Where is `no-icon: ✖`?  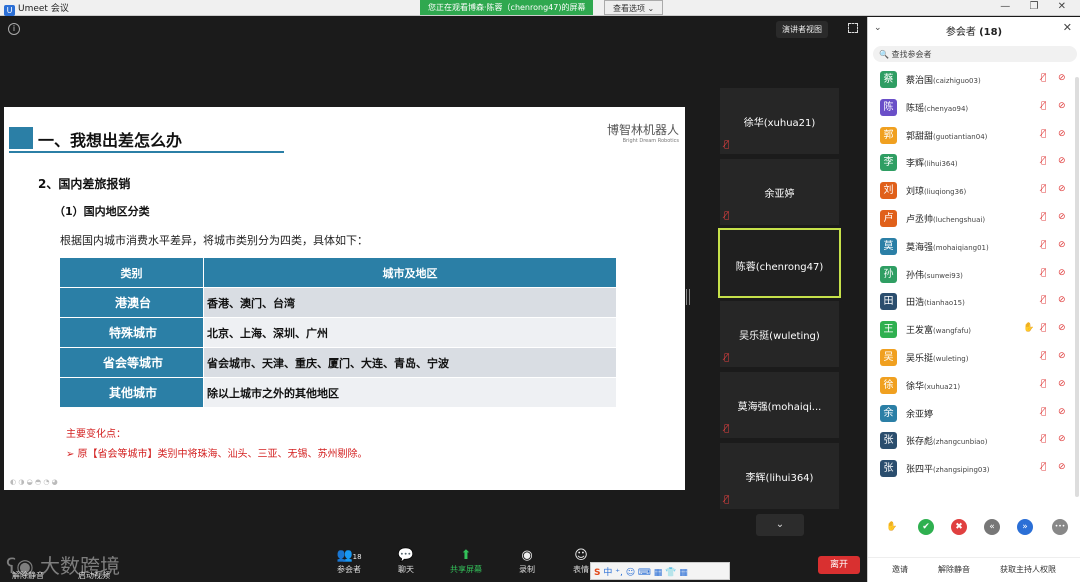
no-icon: ✖ is located at coordinates (959, 527).